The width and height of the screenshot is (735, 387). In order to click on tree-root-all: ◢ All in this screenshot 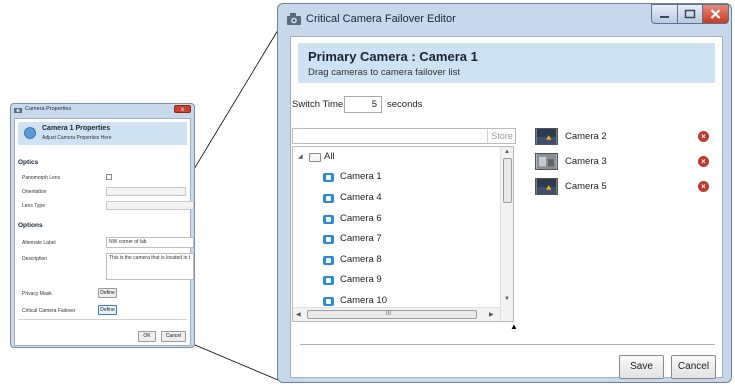, I will do `click(393, 159)`.